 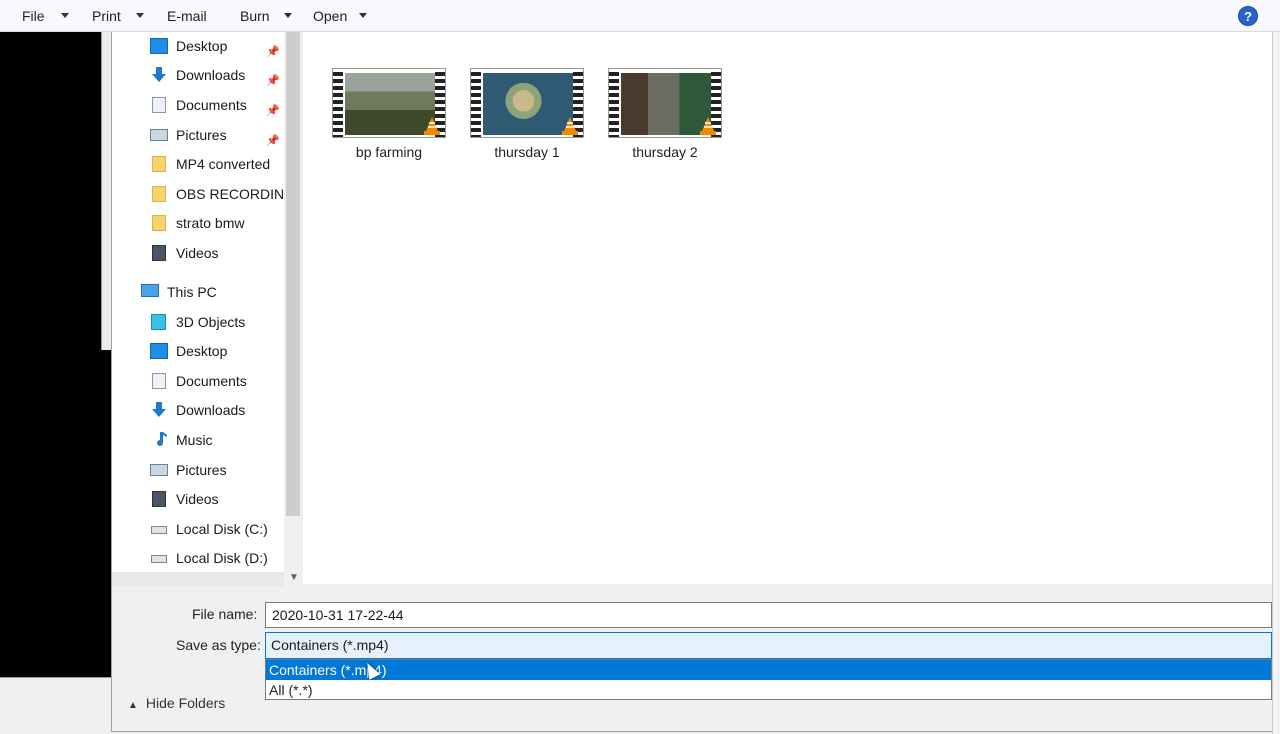 I want to click on 3d-objects-icon, so click(x=158, y=322).